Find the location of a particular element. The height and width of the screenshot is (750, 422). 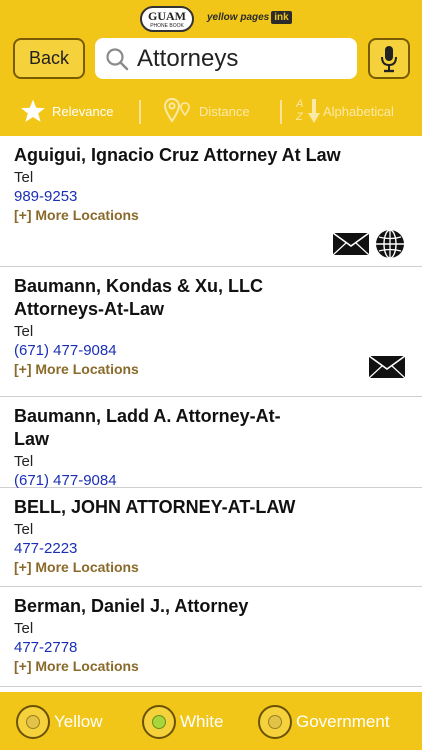

sort-relevance-label: Relevance is located at coordinates (83, 111).